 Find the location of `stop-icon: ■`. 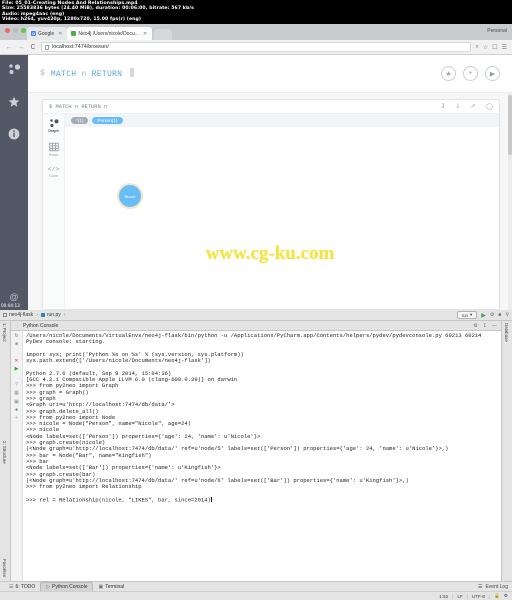

stop-icon: ■ is located at coordinates (499, 315).